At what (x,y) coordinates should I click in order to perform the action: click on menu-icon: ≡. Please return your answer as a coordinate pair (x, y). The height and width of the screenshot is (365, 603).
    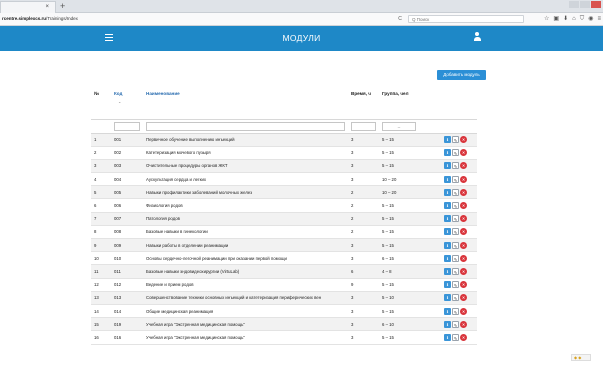
    Looking at the image, I should click on (599, 19).